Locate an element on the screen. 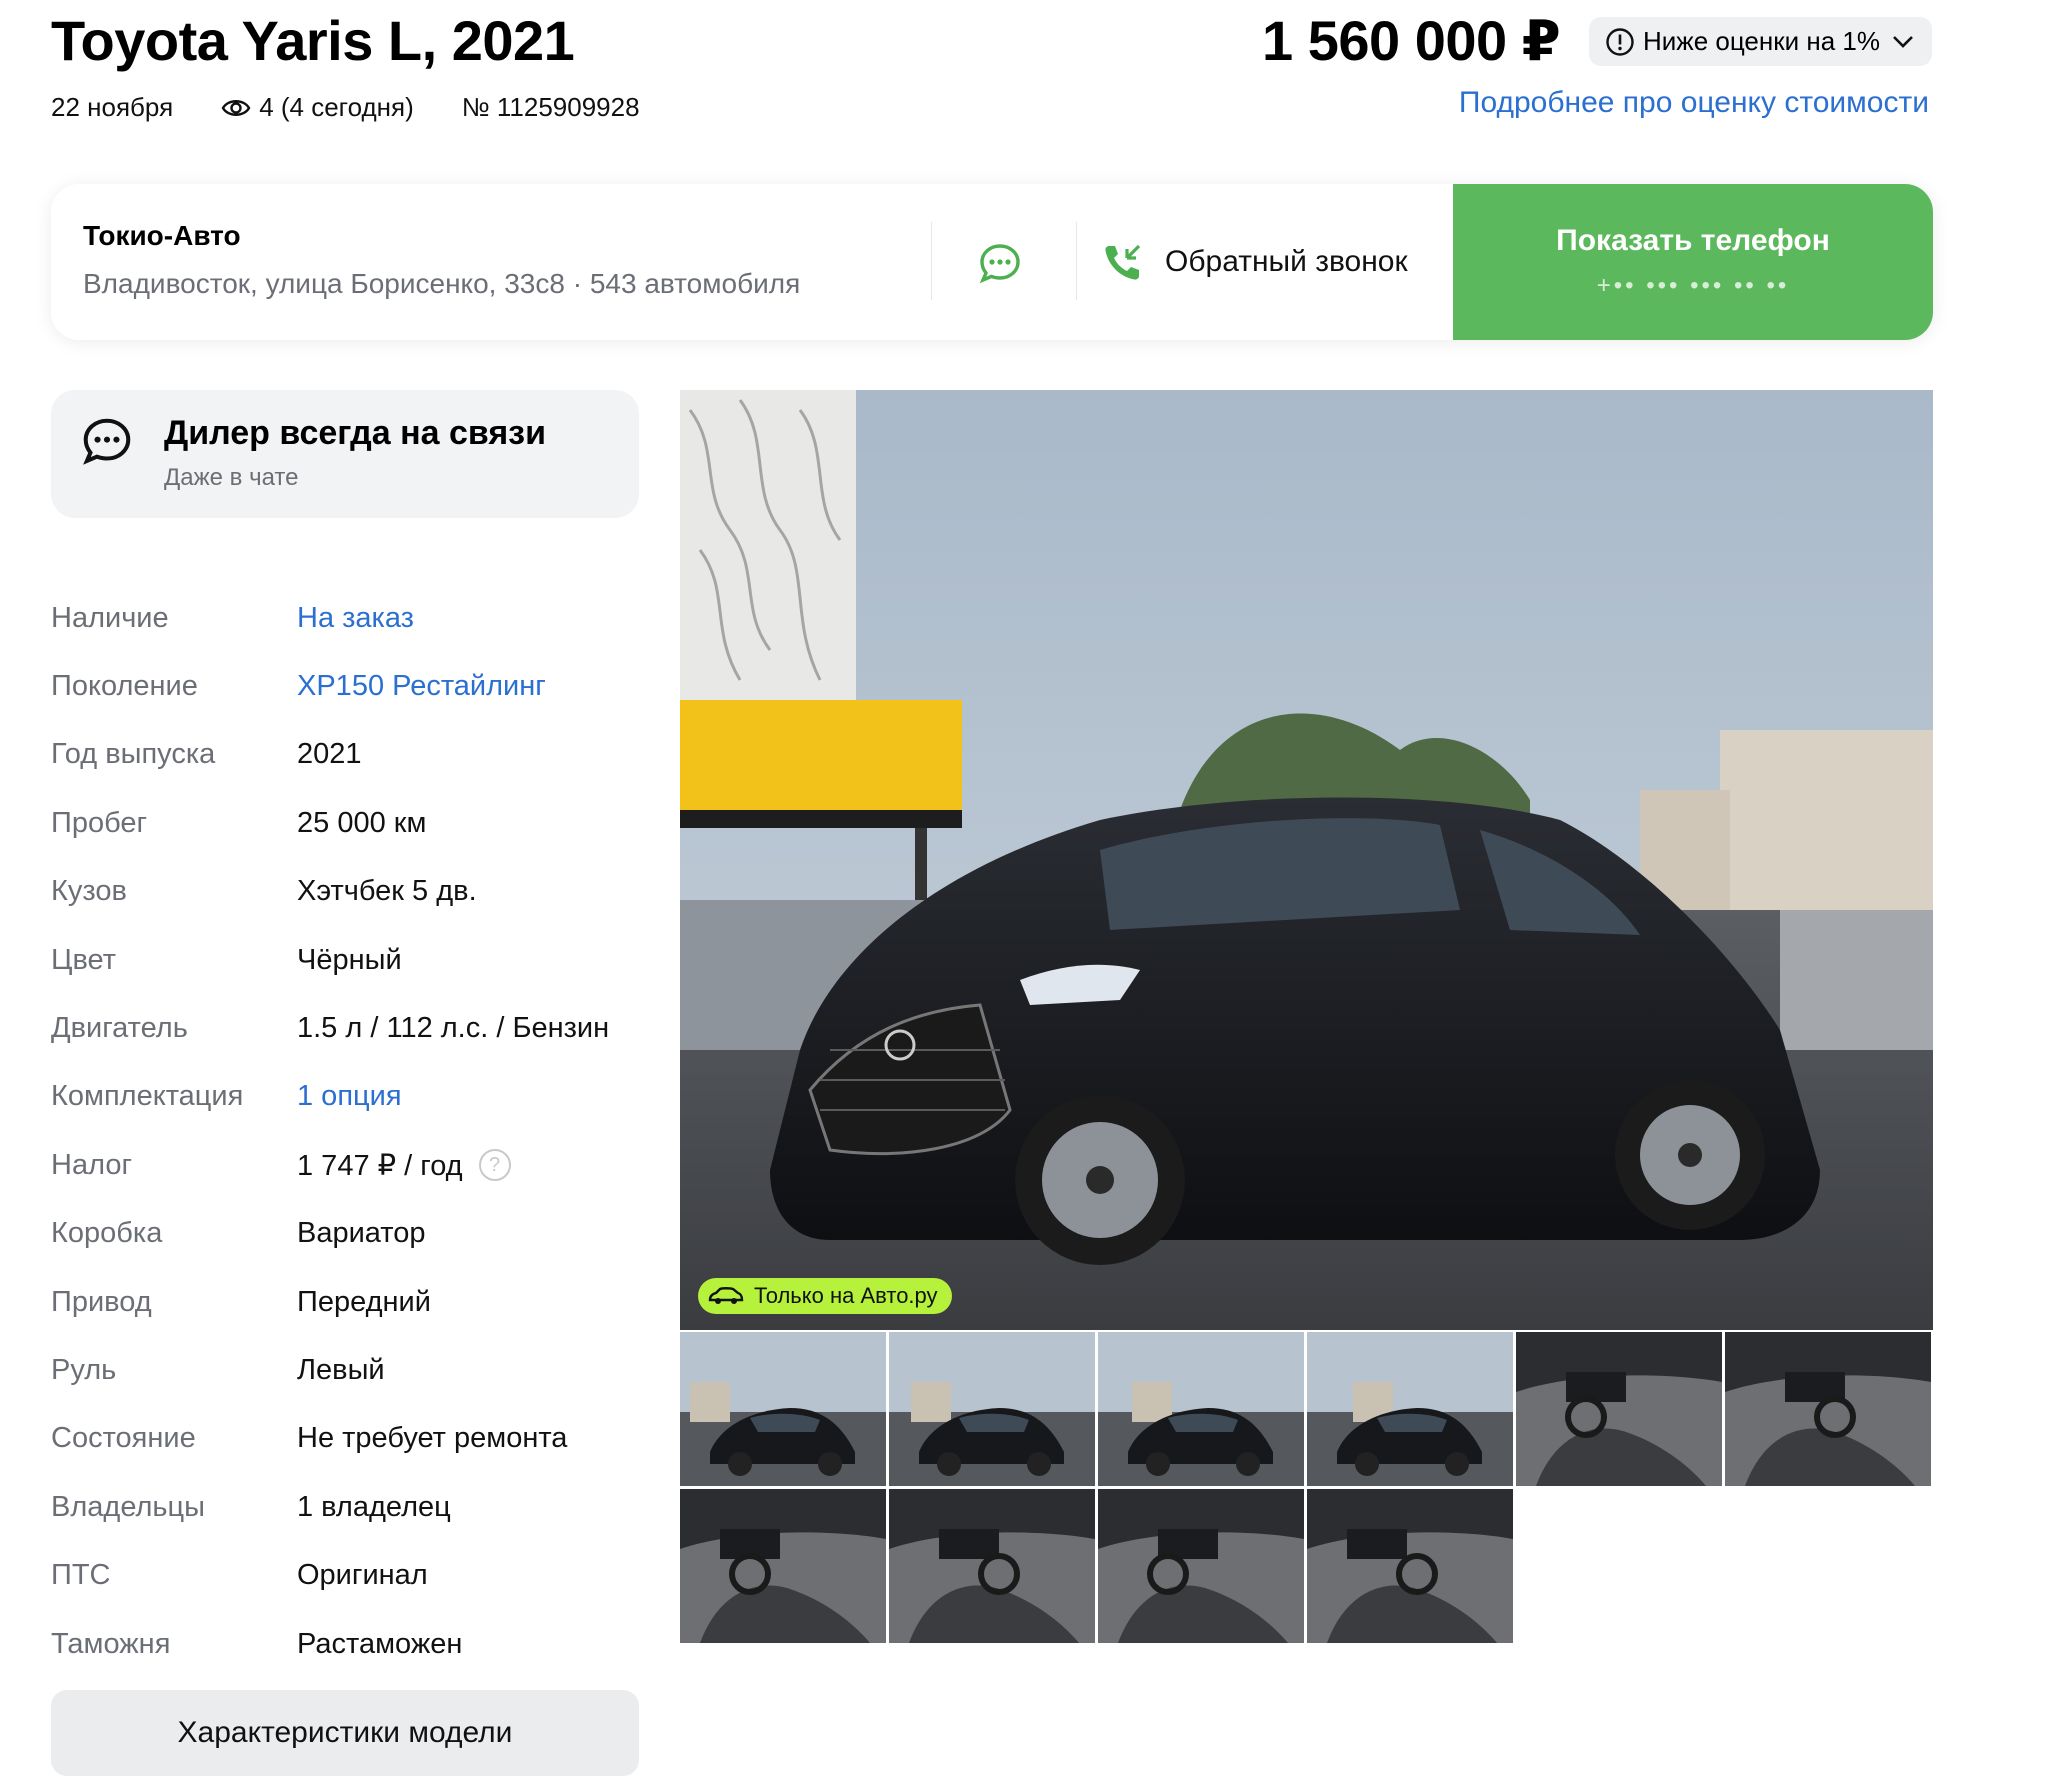 This screenshot has width=2060, height=1792. spec-value-text: Оригинал is located at coordinates (362, 1575).